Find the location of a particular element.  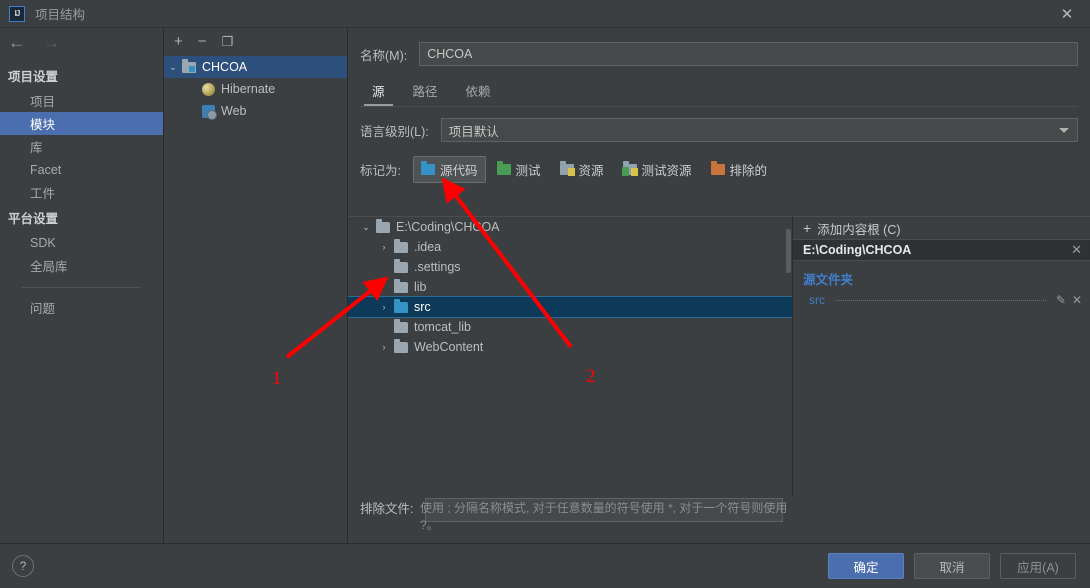

dialog-footer: ? 确定 取消 应用(A) is located at coordinates (545, 565).